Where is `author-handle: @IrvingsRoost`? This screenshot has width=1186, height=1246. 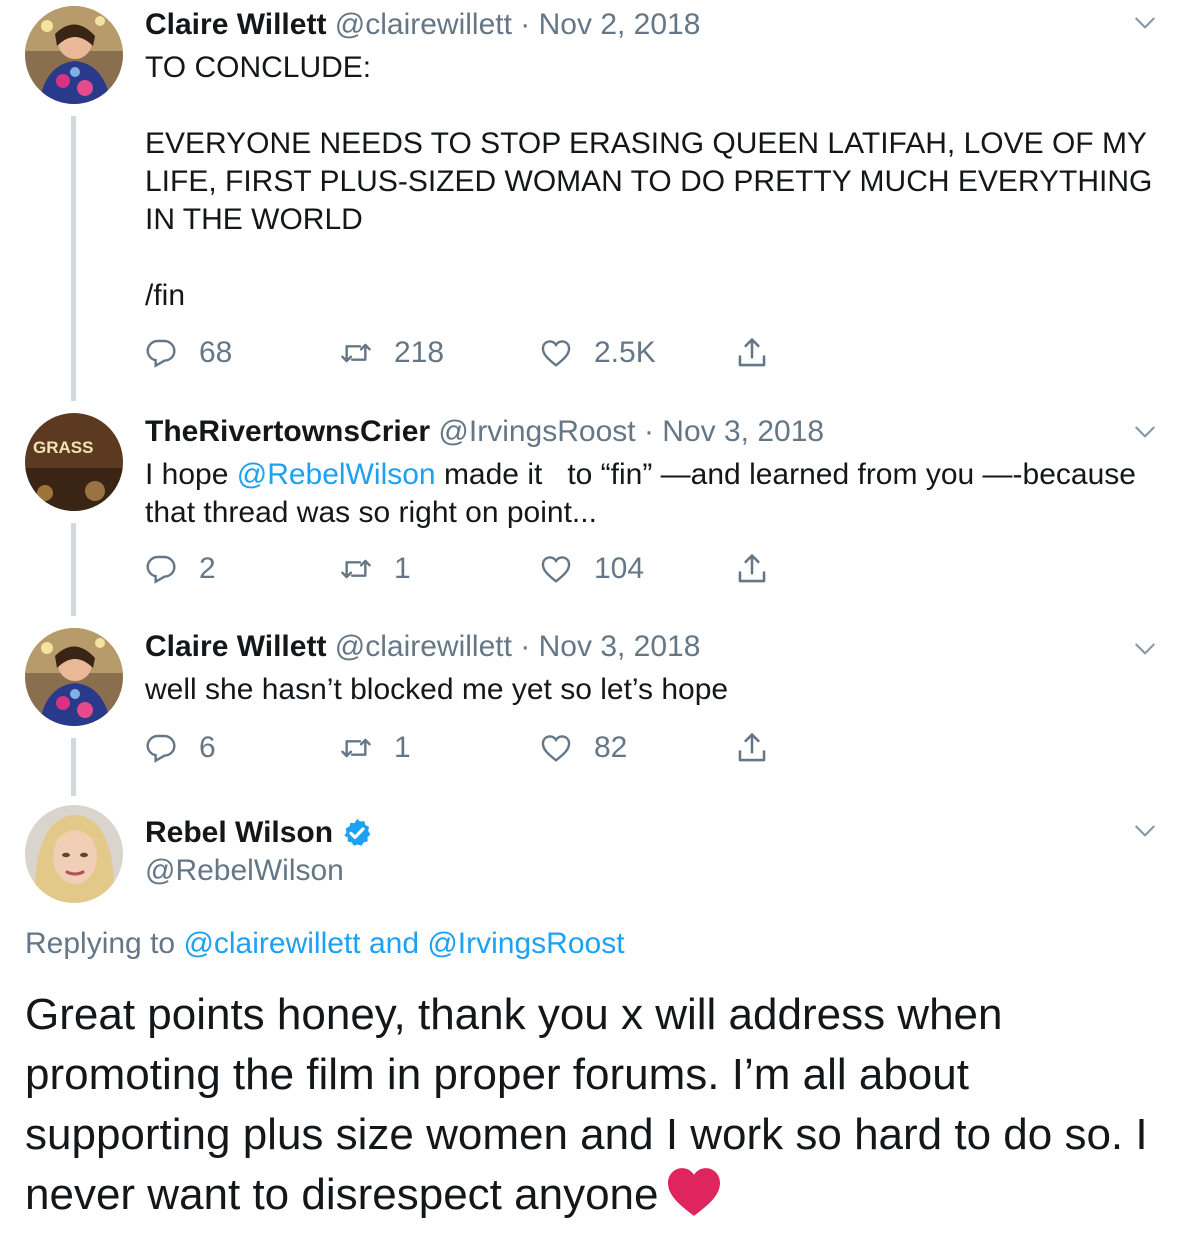 author-handle: @IrvingsRoost is located at coordinates (536, 431).